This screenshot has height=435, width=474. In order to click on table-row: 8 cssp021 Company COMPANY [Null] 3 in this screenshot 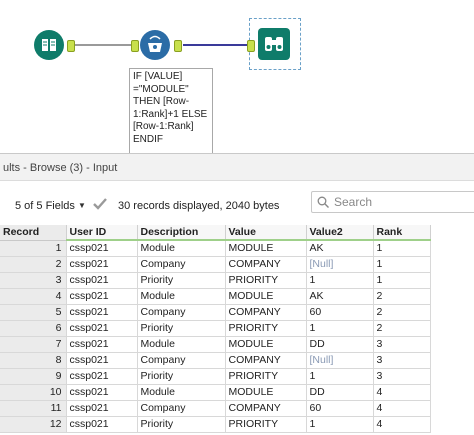, I will do `click(215, 360)`.